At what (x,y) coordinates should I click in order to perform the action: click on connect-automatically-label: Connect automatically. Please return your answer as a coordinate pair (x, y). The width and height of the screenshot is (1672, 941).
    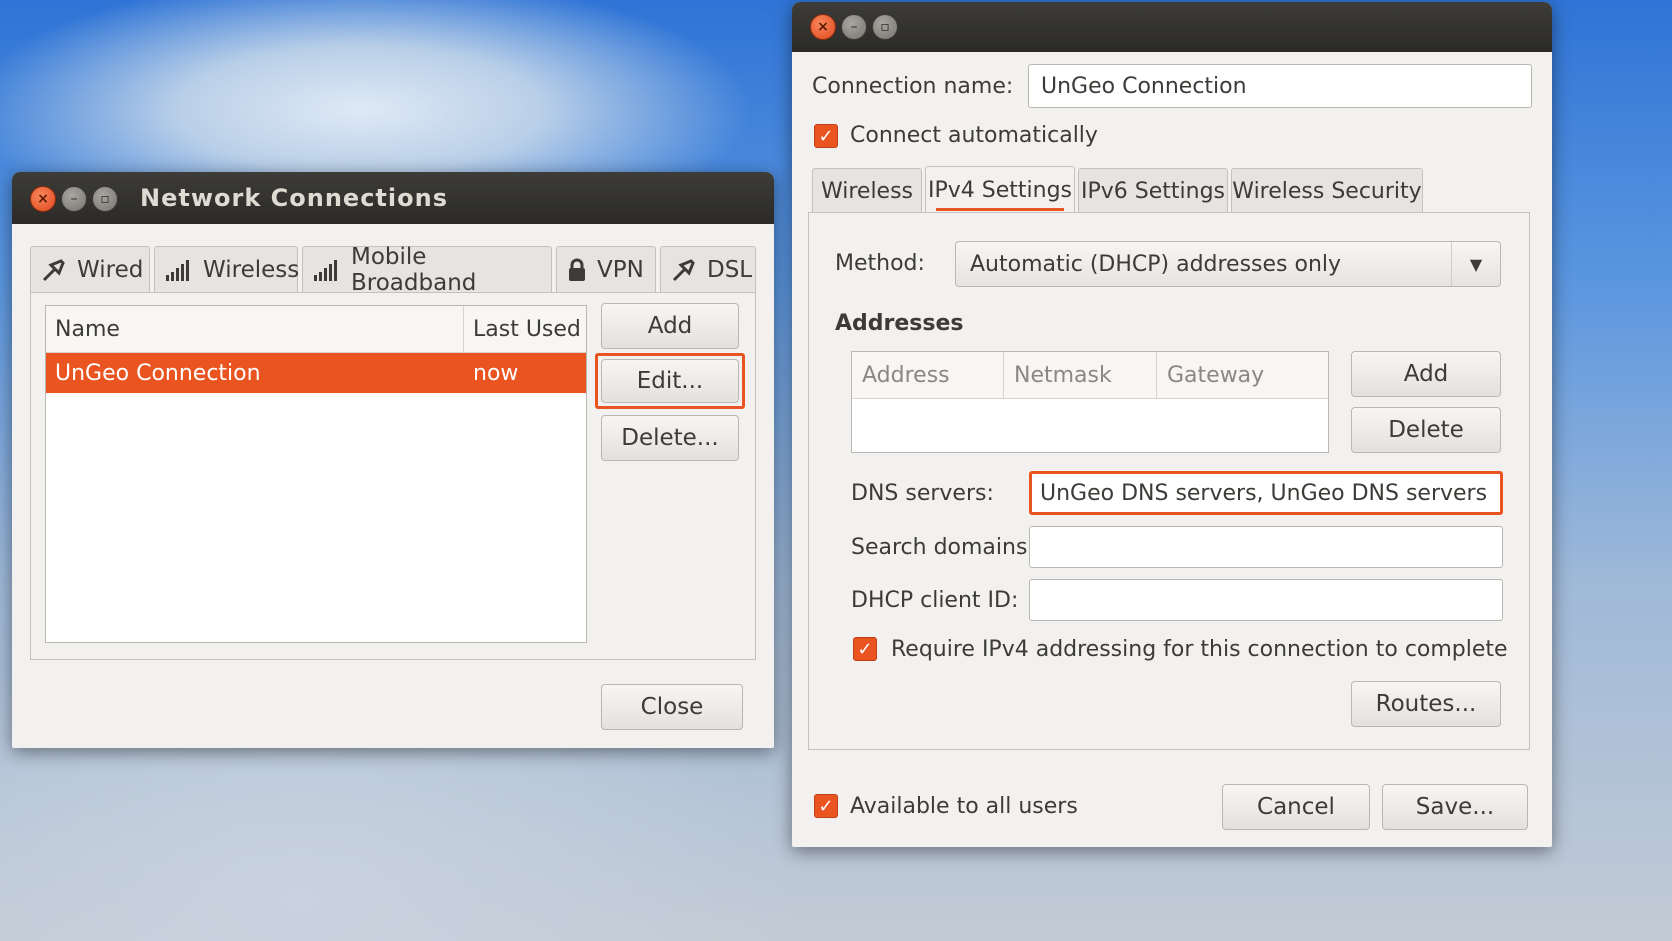
    Looking at the image, I should click on (974, 135).